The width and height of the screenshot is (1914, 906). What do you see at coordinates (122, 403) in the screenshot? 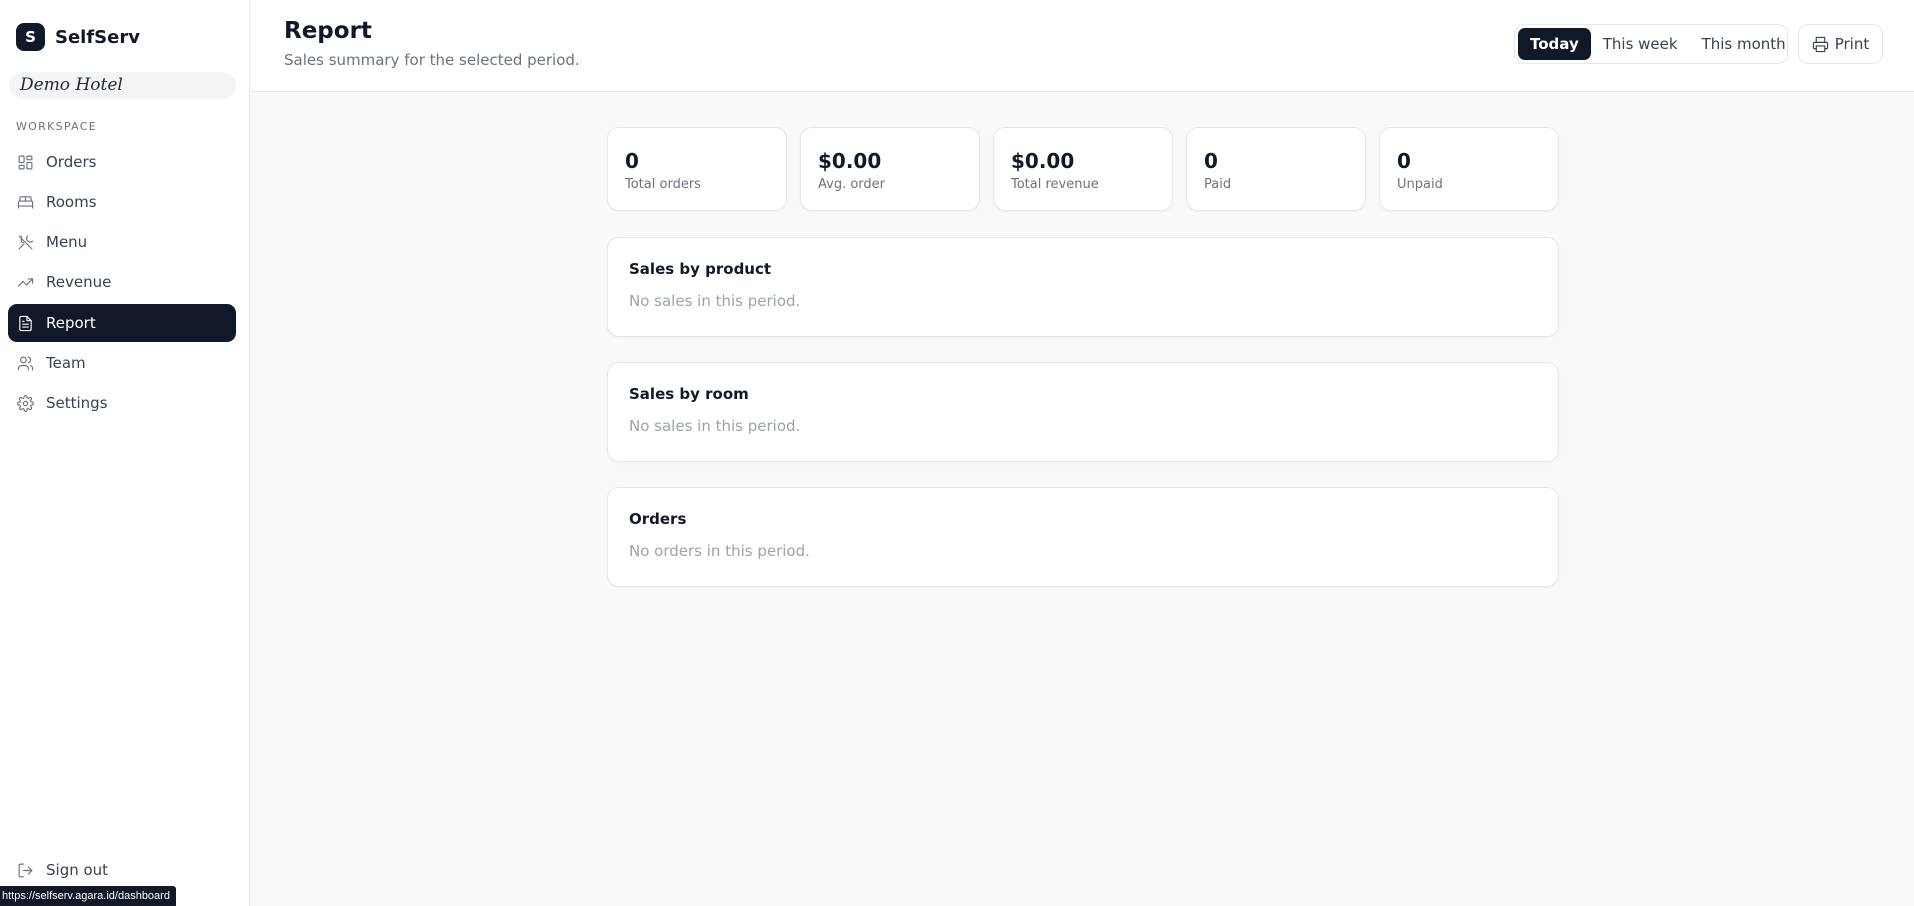
I see `sidebar-item-settings: Settings` at bounding box center [122, 403].